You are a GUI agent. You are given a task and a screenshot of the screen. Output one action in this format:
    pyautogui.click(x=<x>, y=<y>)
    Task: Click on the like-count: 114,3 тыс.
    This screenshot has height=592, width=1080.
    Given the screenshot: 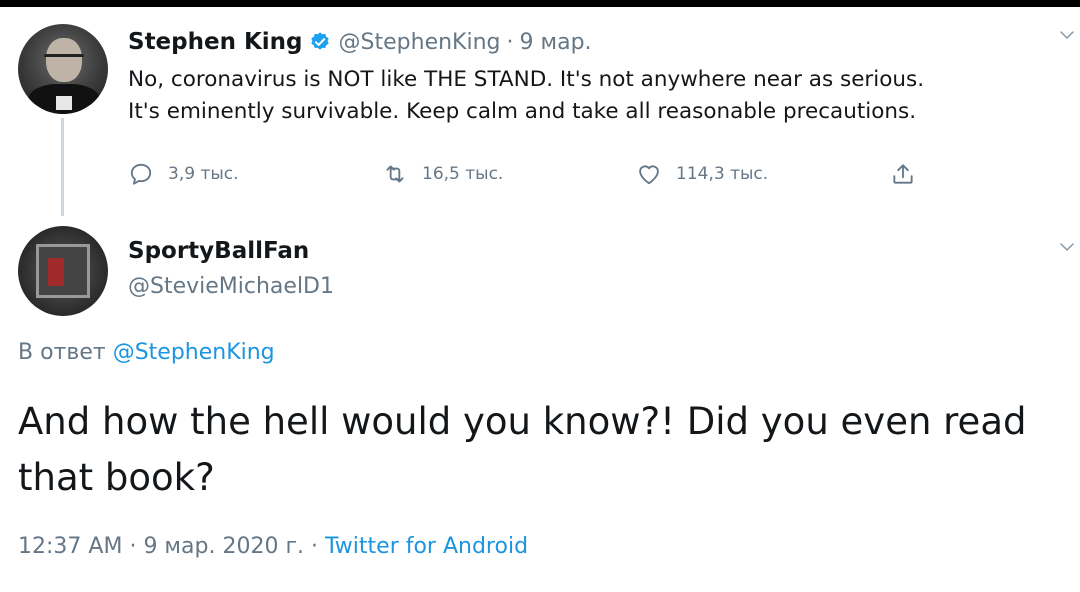 What is the action you would take?
    pyautogui.click(x=722, y=174)
    